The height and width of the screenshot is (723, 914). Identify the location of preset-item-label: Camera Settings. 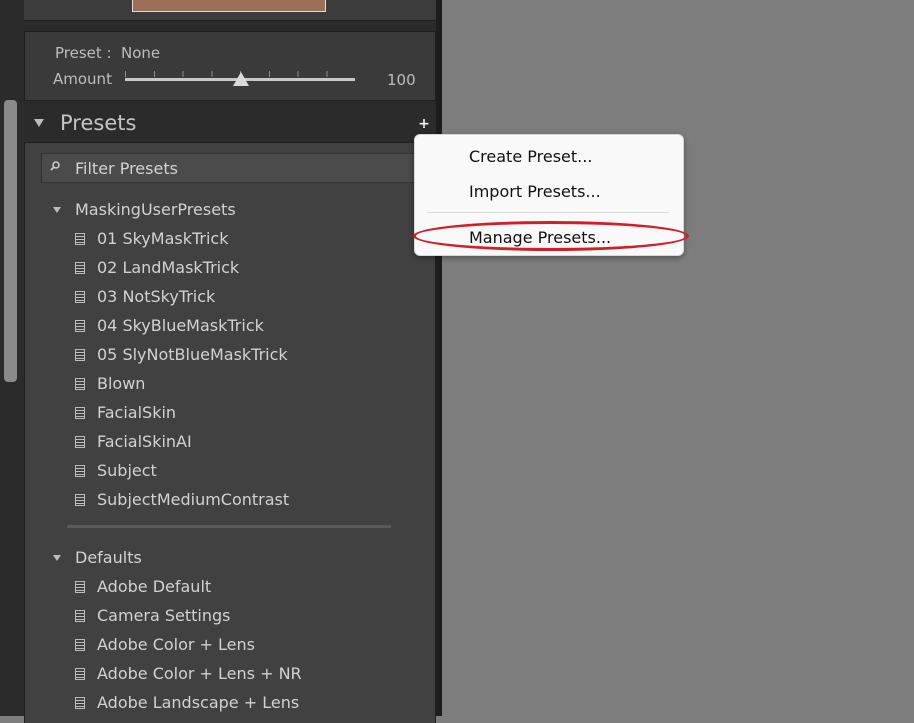
(164, 615).